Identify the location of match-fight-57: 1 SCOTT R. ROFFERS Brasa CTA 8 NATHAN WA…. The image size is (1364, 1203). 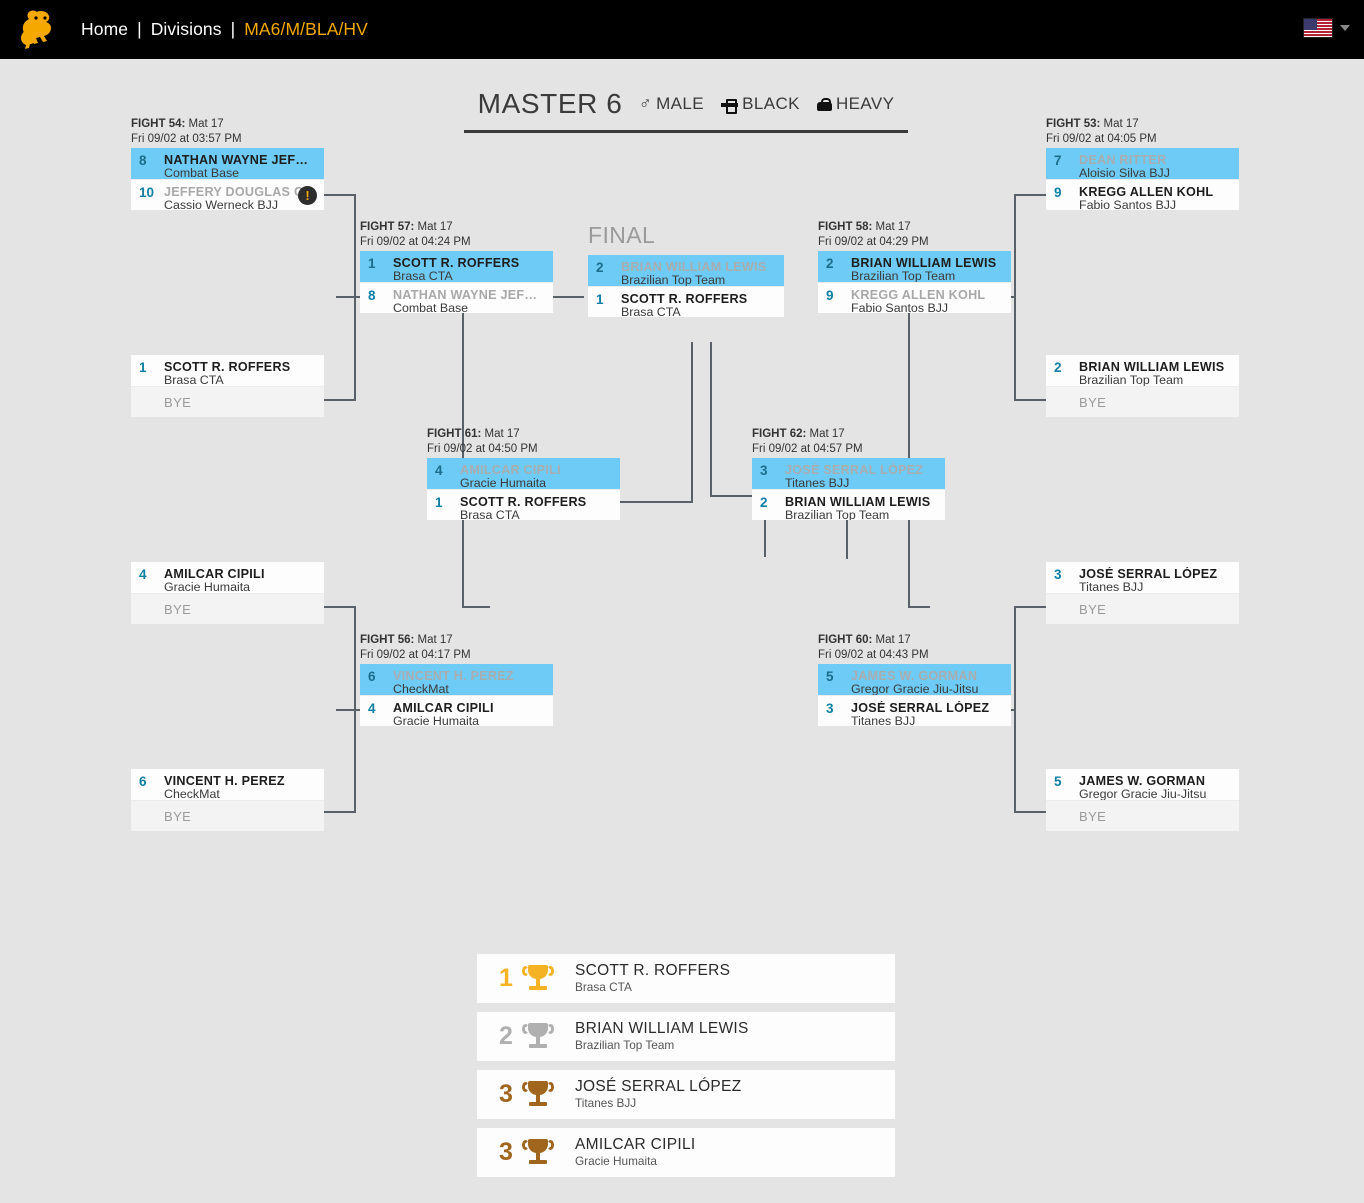
(456, 282).